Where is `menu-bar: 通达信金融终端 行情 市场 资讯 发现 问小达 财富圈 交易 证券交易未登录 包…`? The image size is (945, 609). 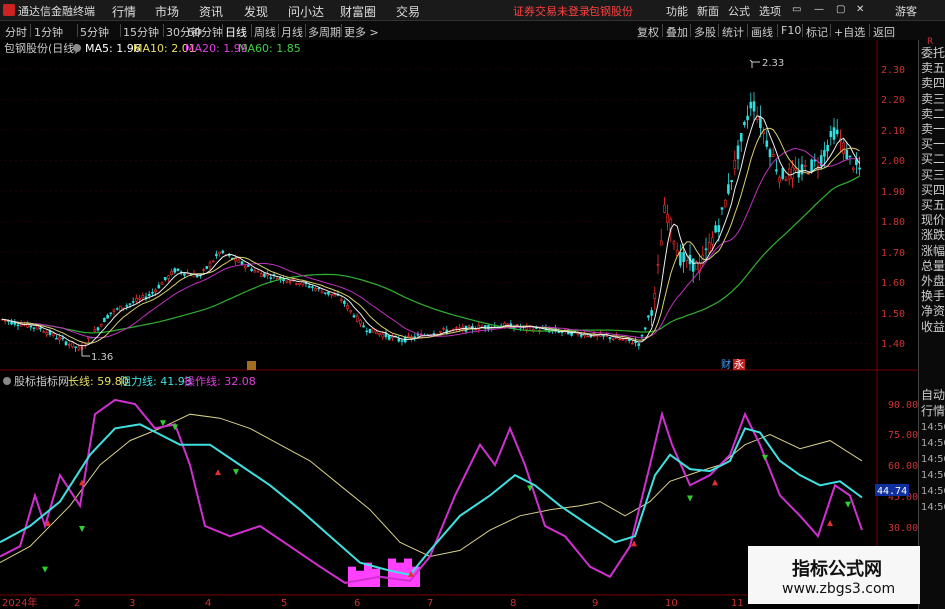 menu-bar: 通达信金融终端 行情 市场 资讯 发现 问小达 财富圈 交易 证券交易未登录 包… is located at coordinates (472, 10).